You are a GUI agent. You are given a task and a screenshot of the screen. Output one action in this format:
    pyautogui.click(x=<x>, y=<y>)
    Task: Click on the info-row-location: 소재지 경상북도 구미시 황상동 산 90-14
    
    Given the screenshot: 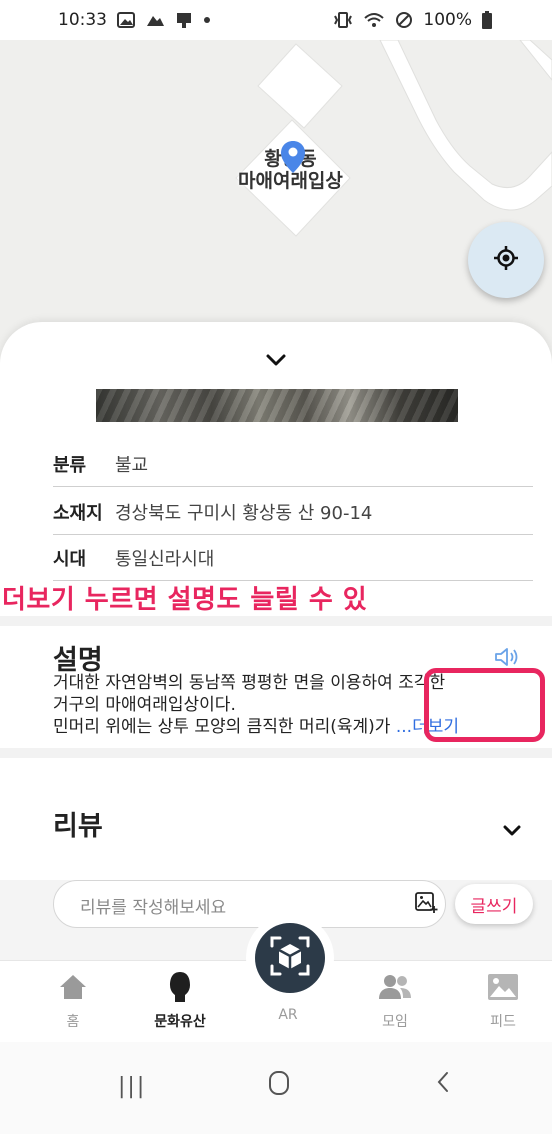 What is the action you would take?
    pyautogui.click(x=293, y=512)
    